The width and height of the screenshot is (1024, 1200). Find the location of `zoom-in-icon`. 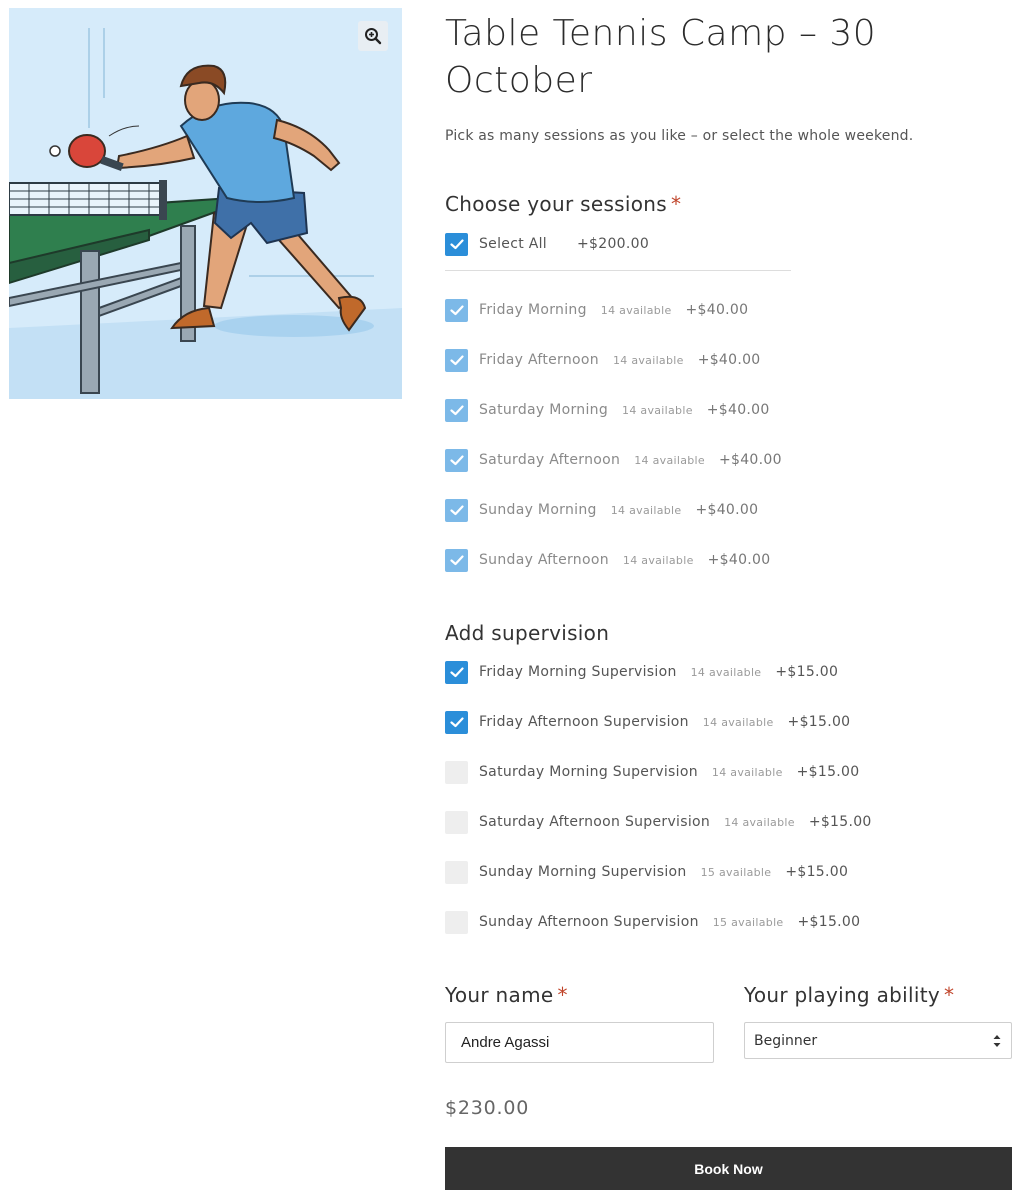

zoom-in-icon is located at coordinates (373, 36).